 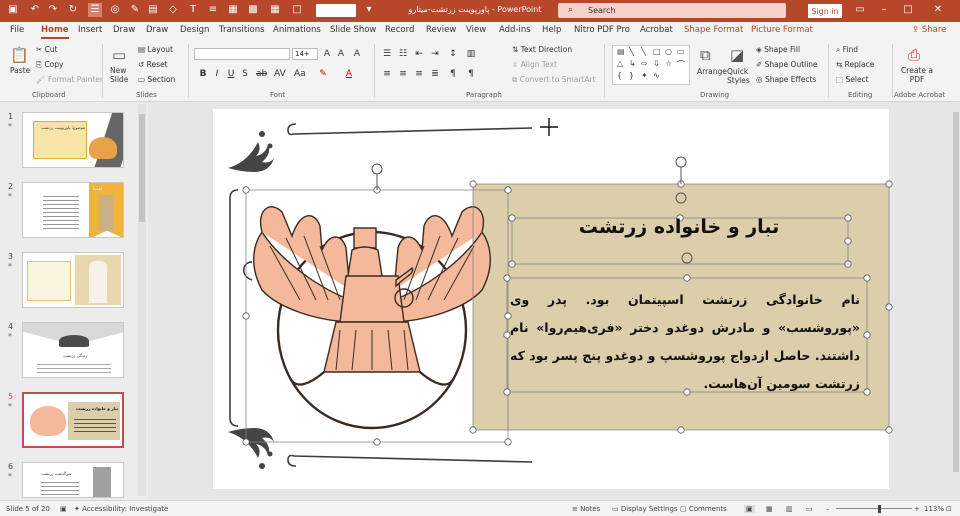 I want to click on notes-icon: ≡, so click(x=576, y=509).